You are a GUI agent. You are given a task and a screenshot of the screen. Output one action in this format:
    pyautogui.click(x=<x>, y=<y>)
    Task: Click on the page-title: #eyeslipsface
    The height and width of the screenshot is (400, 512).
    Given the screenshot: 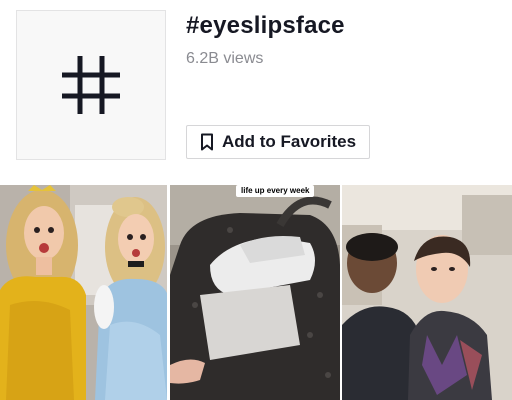 What is the action you would take?
    pyautogui.click(x=265, y=25)
    